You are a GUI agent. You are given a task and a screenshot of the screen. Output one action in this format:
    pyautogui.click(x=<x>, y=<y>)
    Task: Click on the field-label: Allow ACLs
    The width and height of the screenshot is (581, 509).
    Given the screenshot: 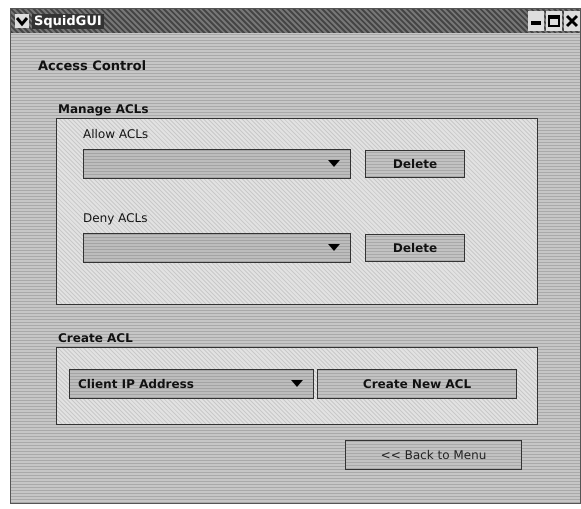 What is the action you would take?
    pyautogui.click(x=115, y=134)
    